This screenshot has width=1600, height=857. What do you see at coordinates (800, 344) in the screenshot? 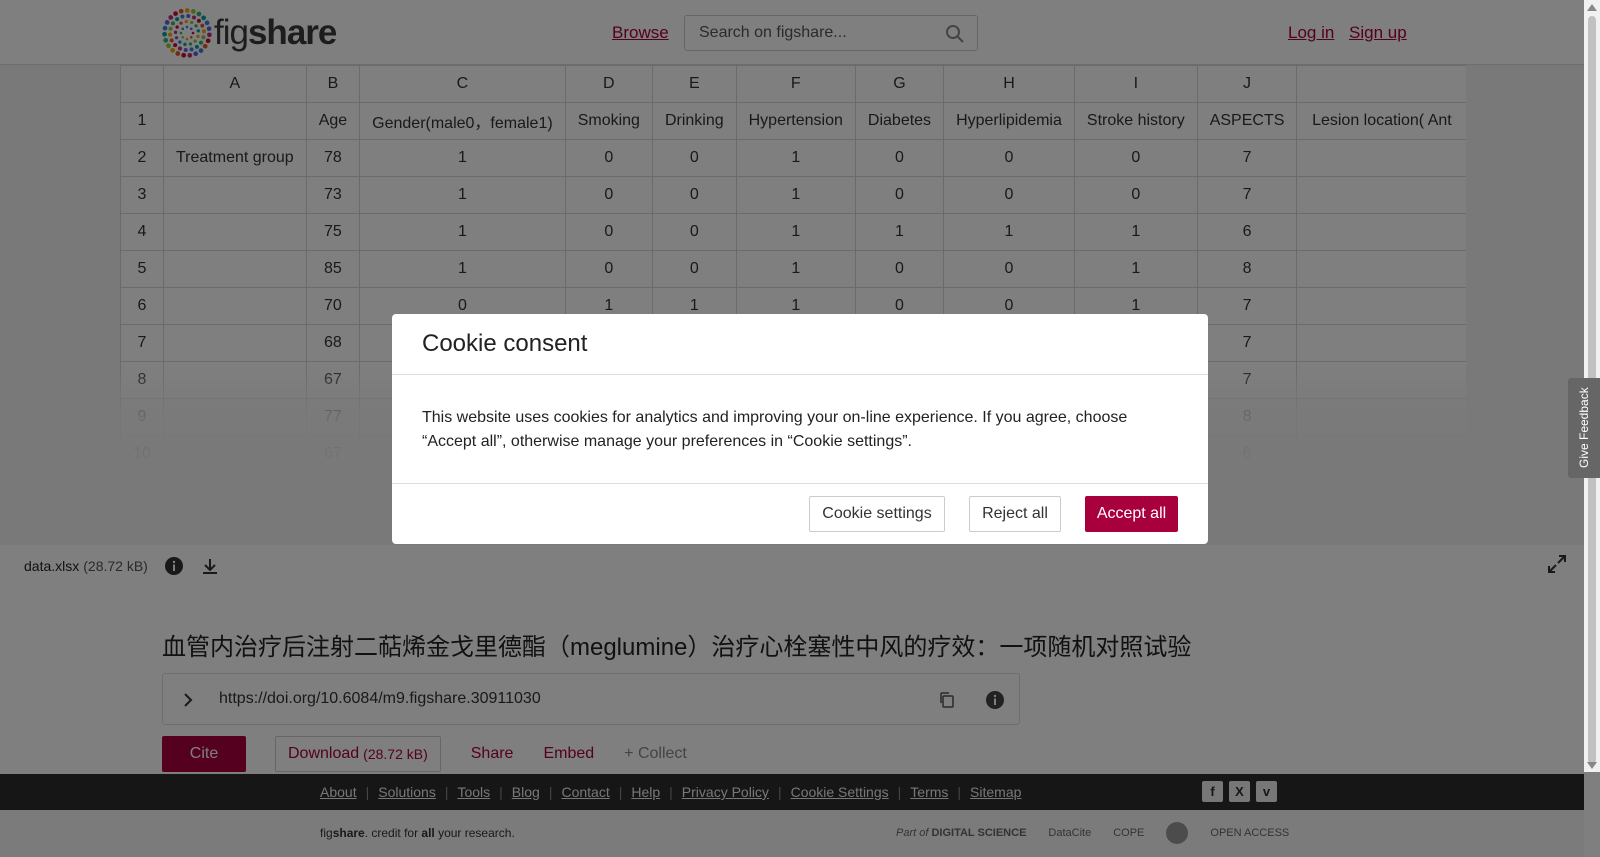
I see `dialog-header: Cookie consent` at bounding box center [800, 344].